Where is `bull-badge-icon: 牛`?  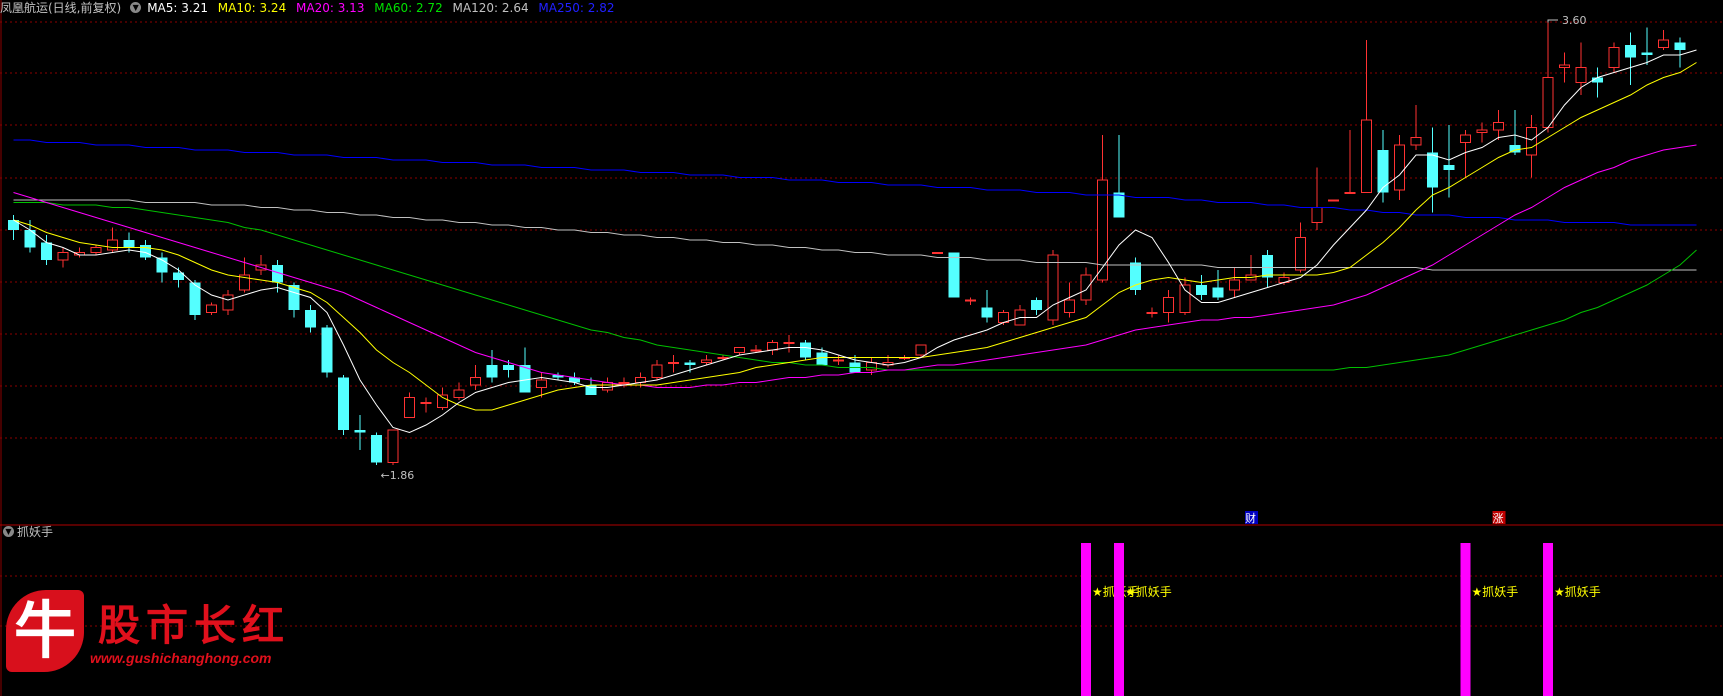 bull-badge-icon: 牛 is located at coordinates (45, 631).